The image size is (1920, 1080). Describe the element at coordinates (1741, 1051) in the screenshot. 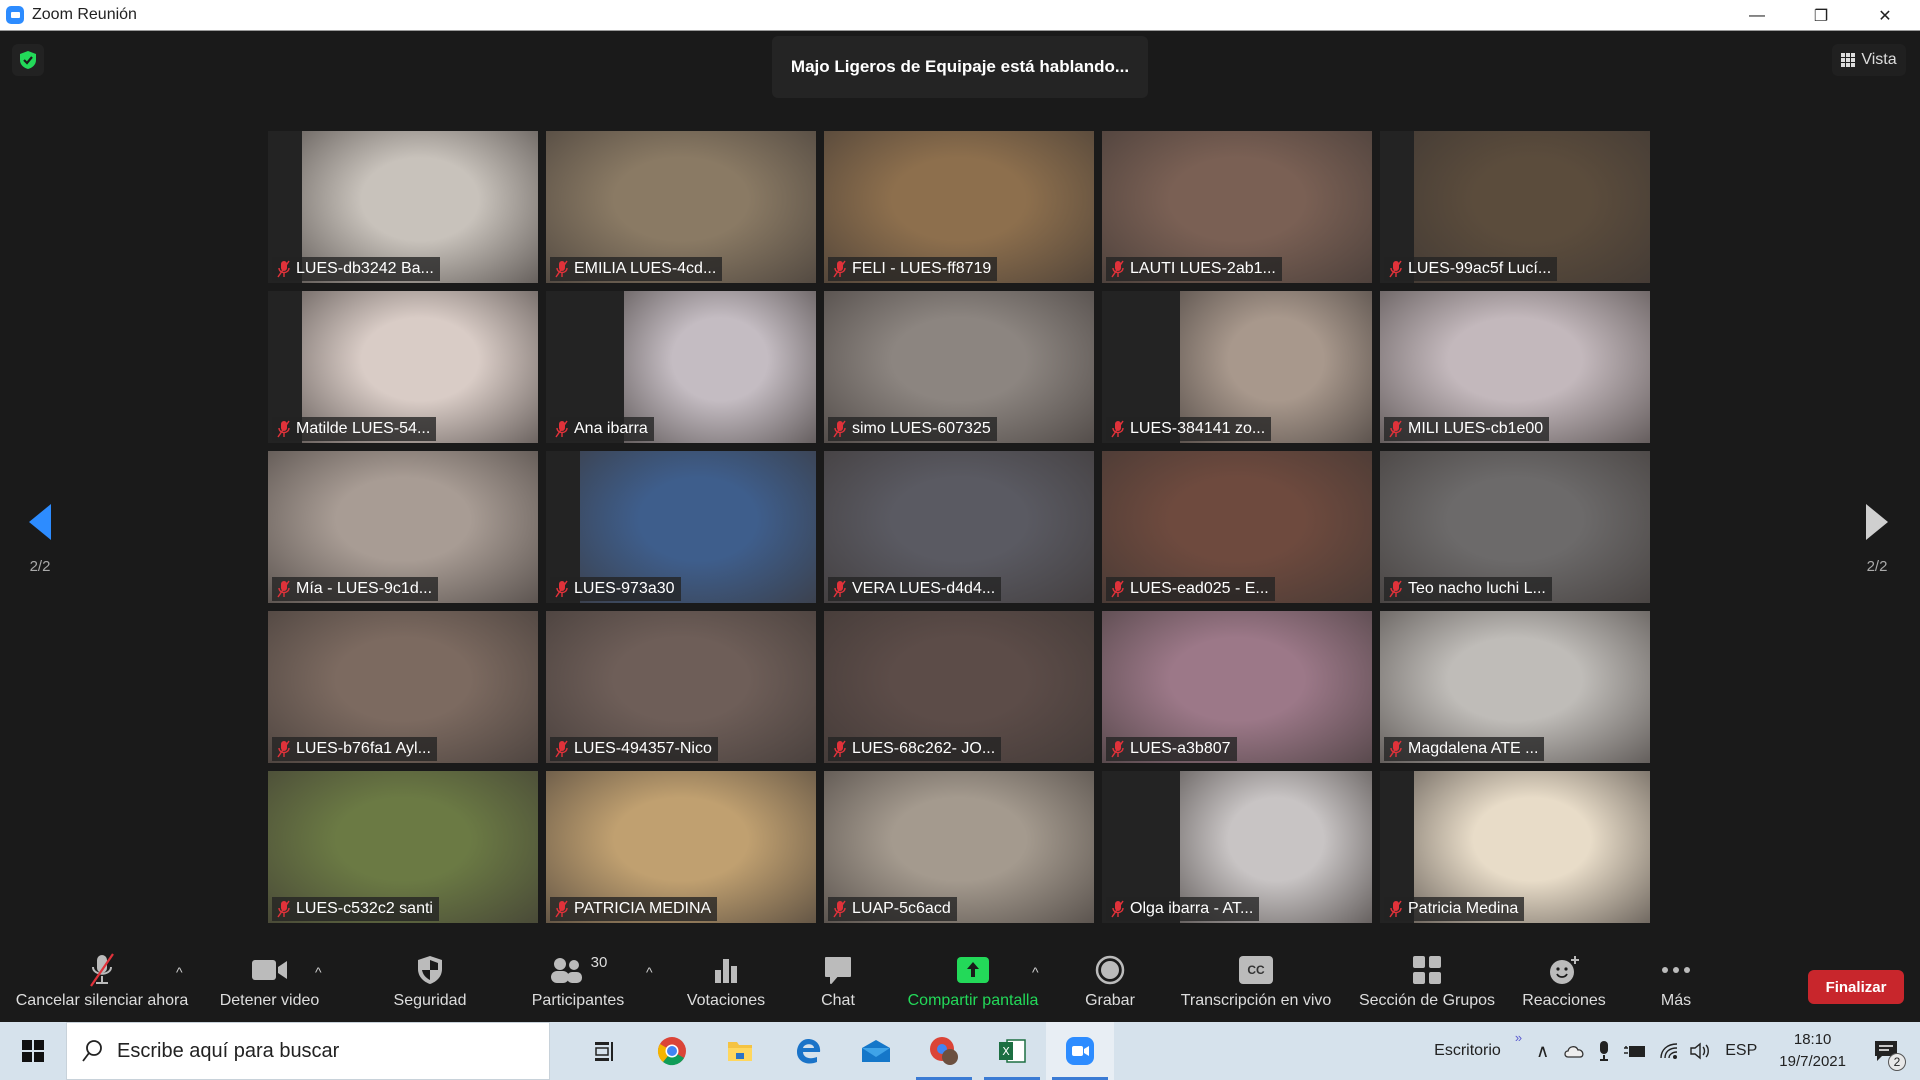

I see `input-language: ESP` at that location.